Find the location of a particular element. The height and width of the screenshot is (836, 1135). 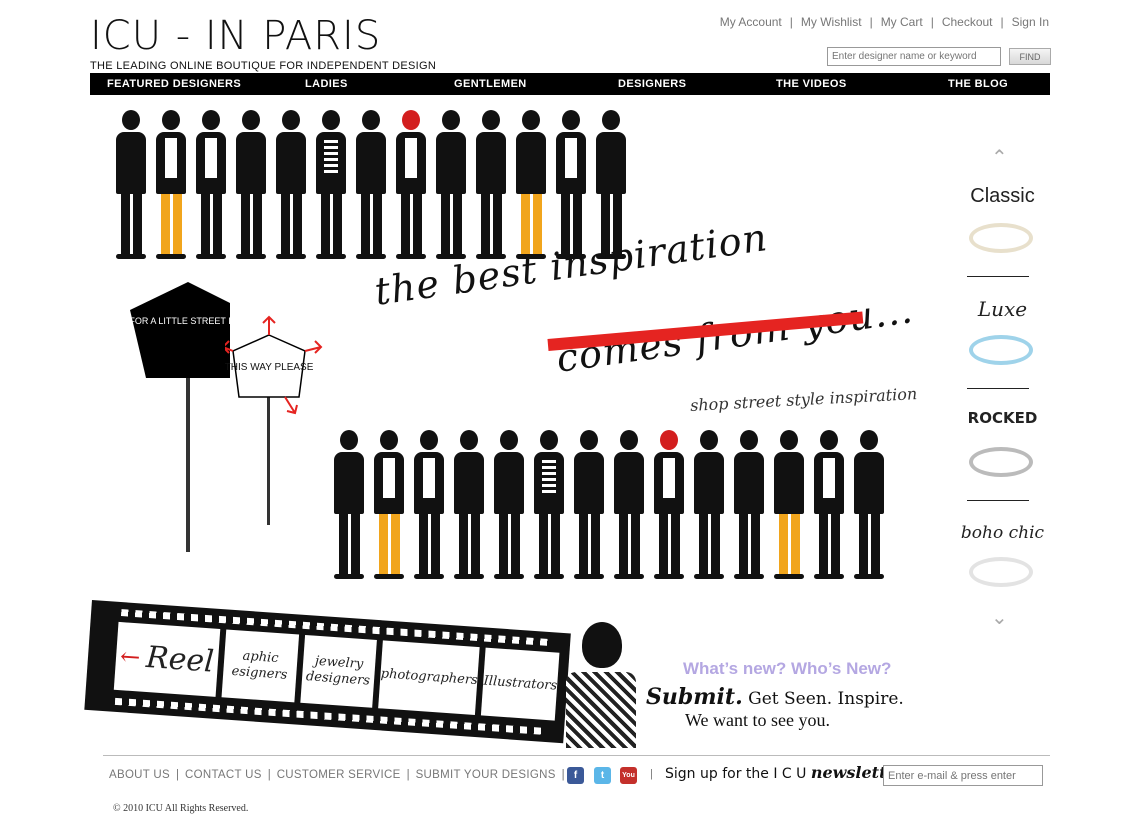

search-input is located at coordinates (914, 56).